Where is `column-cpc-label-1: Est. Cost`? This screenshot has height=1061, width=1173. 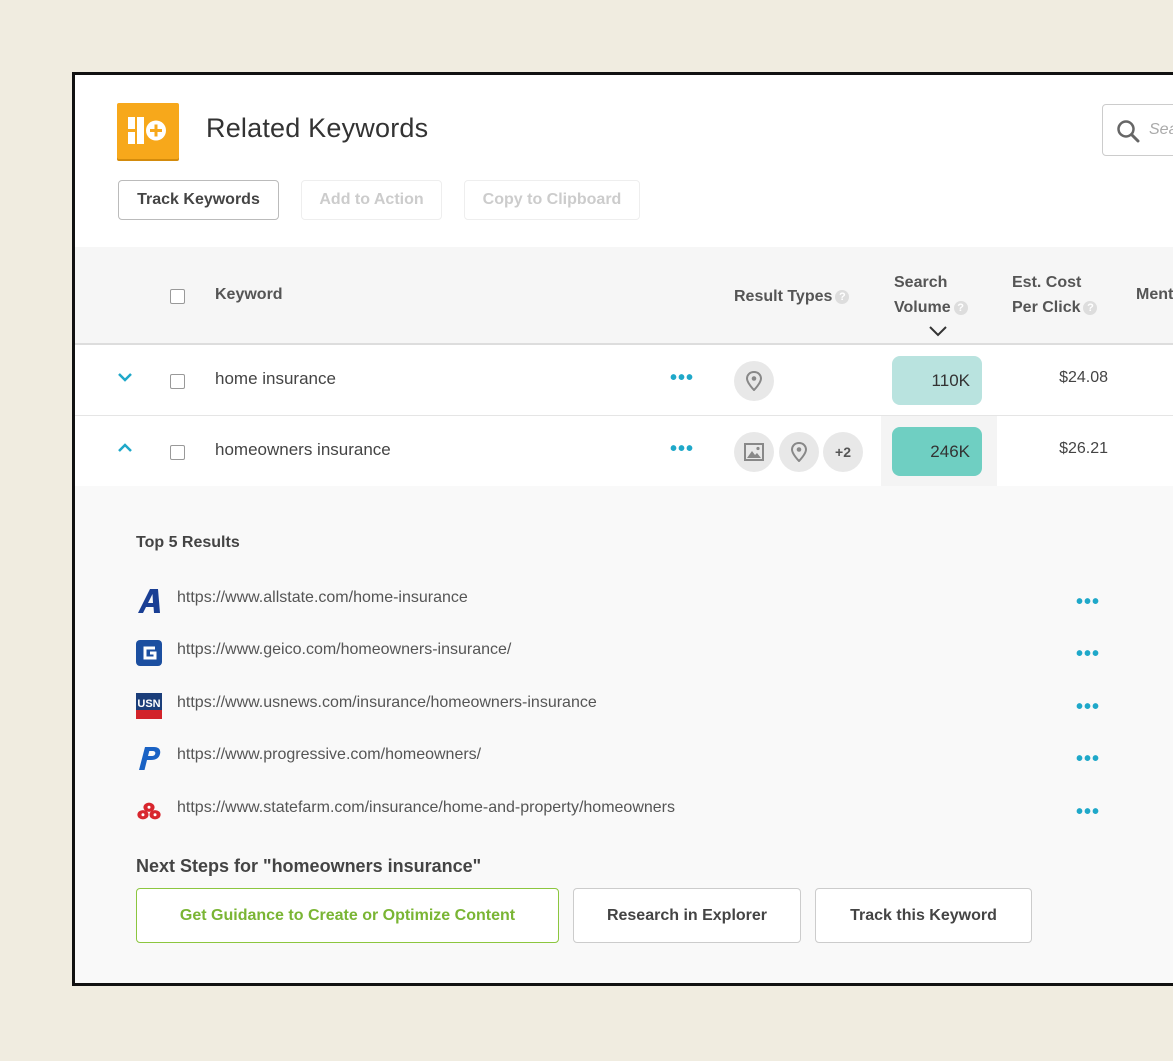 column-cpc-label-1: Est. Cost is located at coordinates (1047, 282).